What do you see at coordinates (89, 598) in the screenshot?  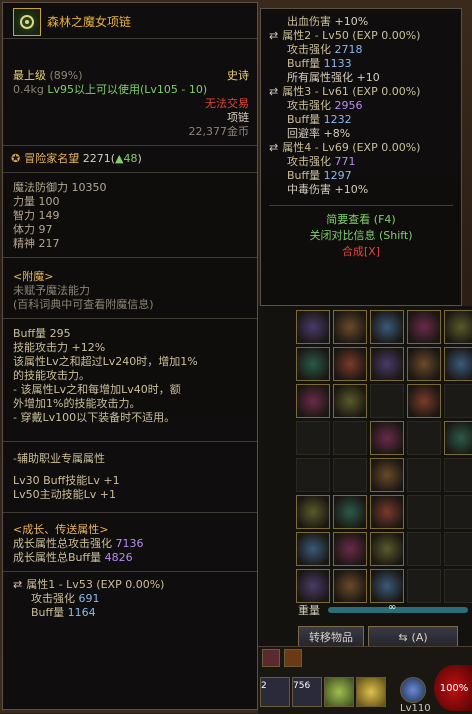 I see `attr-value: 691` at bounding box center [89, 598].